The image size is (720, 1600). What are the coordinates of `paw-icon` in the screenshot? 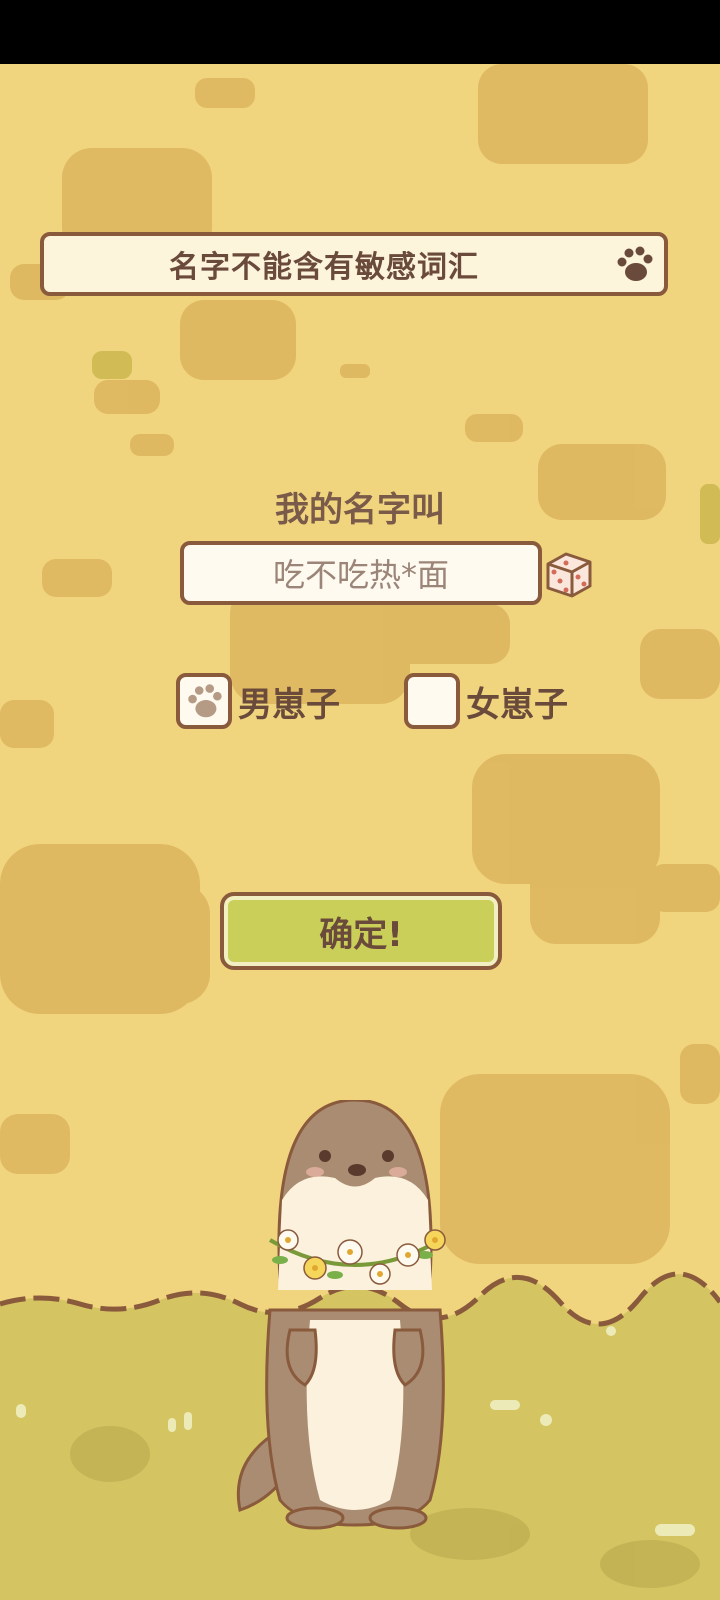 It's located at (634, 264).